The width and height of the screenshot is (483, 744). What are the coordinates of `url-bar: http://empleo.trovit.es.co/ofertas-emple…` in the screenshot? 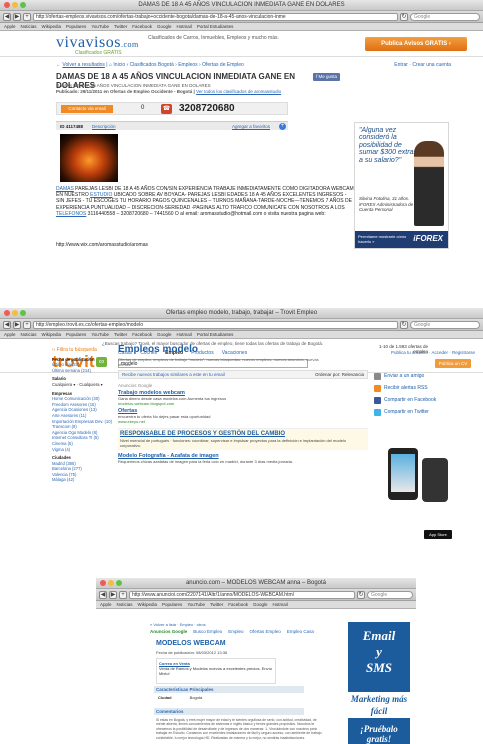 It's located at (215, 324).